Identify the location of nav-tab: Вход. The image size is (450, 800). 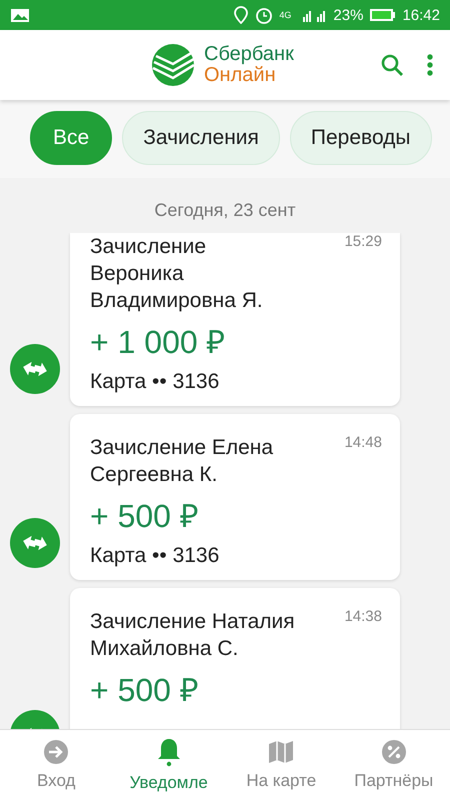
(56, 765).